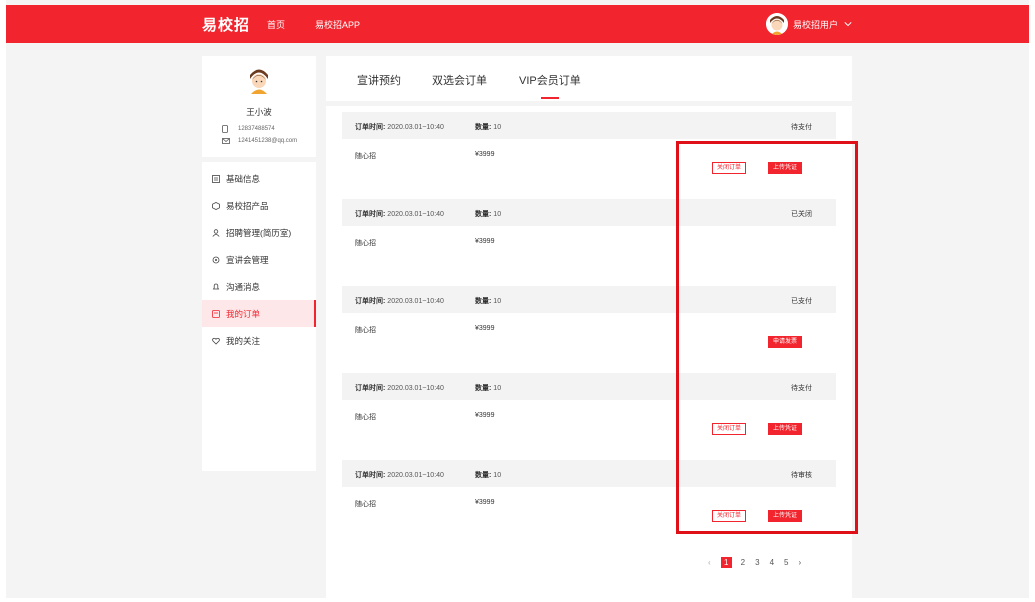 The image size is (1035, 602). Describe the element at coordinates (589, 343) in the screenshot. I see `order-row: 随心招 ¥3999 申请发票` at that location.